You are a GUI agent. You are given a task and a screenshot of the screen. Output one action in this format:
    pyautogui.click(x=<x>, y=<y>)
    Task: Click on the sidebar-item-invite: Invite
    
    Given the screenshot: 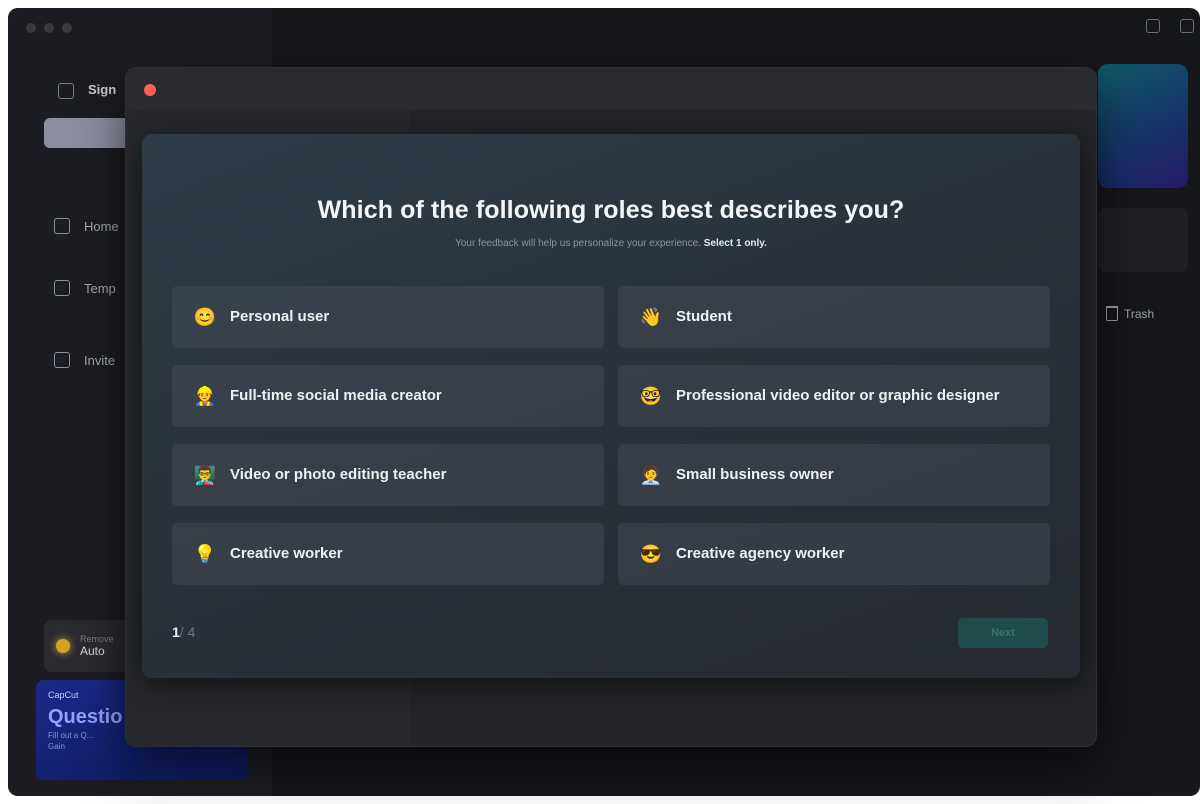 What is the action you would take?
    pyautogui.click(x=84, y=360)
    